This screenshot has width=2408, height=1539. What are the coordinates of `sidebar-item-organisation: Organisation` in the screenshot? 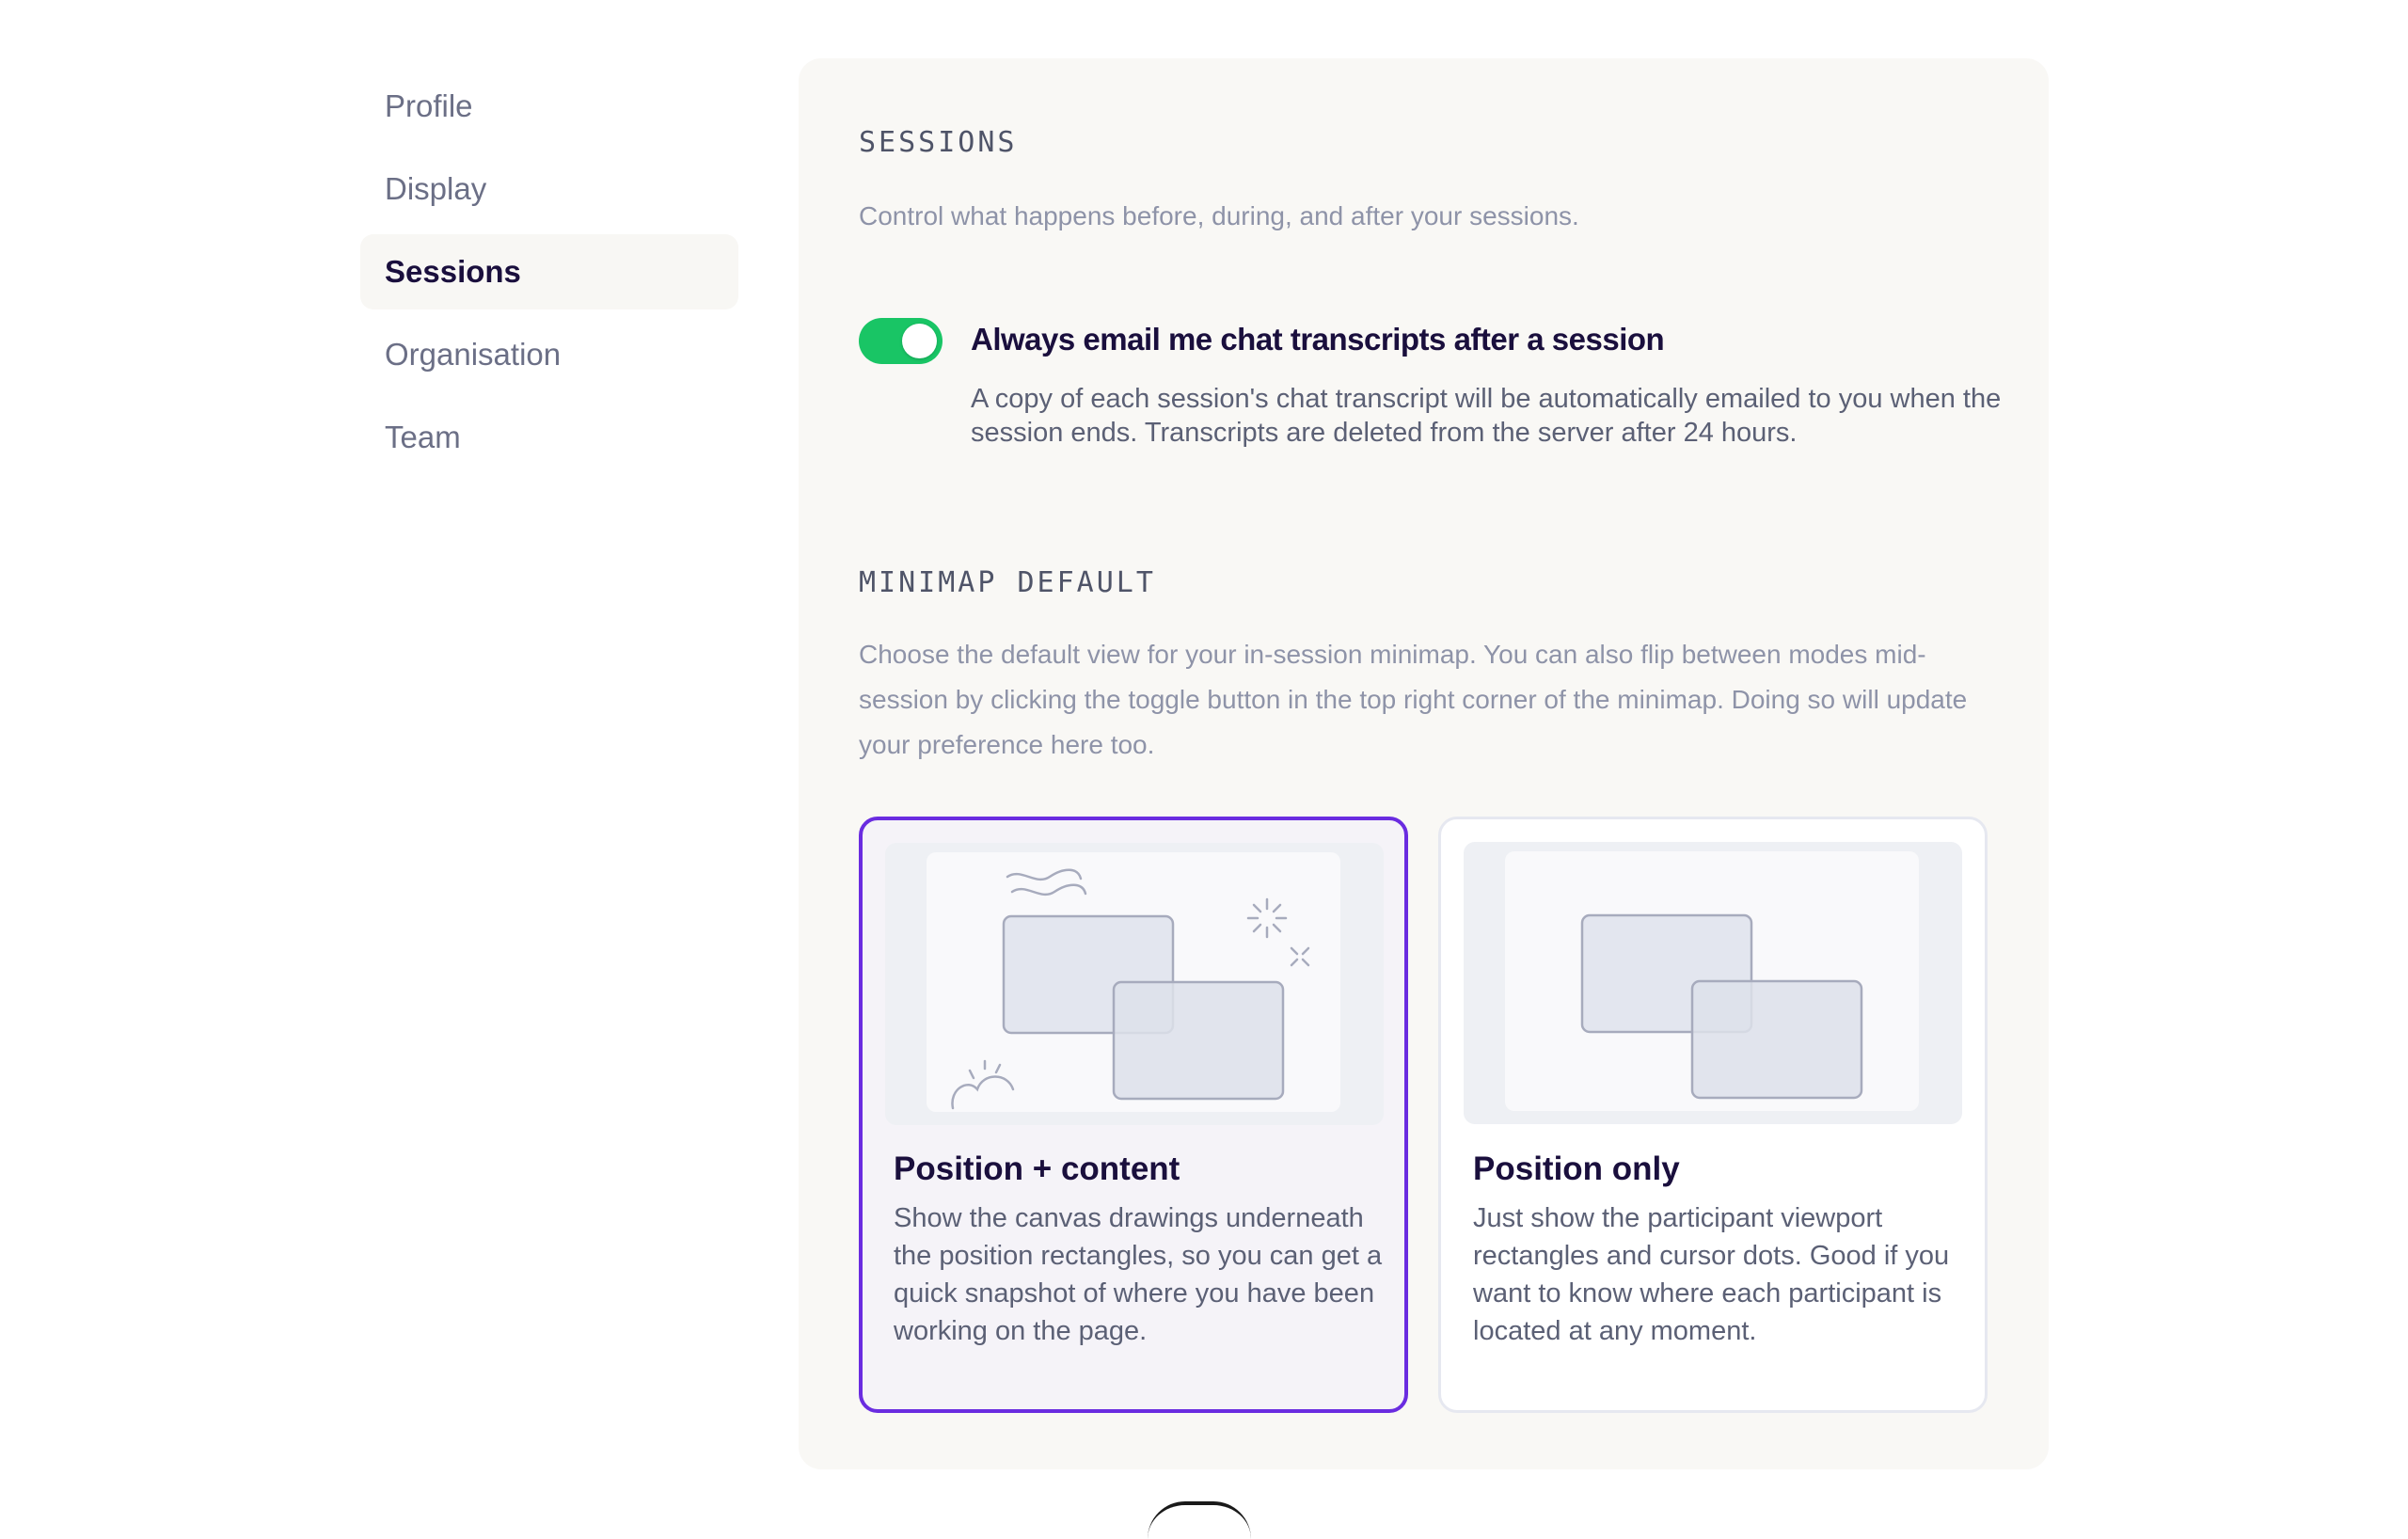 It's located at (549, 354).